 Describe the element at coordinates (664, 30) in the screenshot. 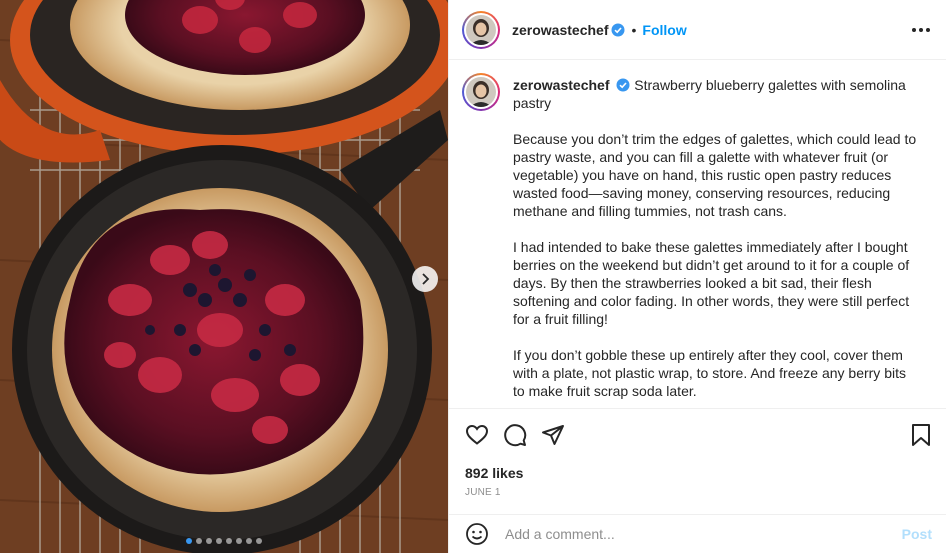

I see `follow-button: Follow` at that location.